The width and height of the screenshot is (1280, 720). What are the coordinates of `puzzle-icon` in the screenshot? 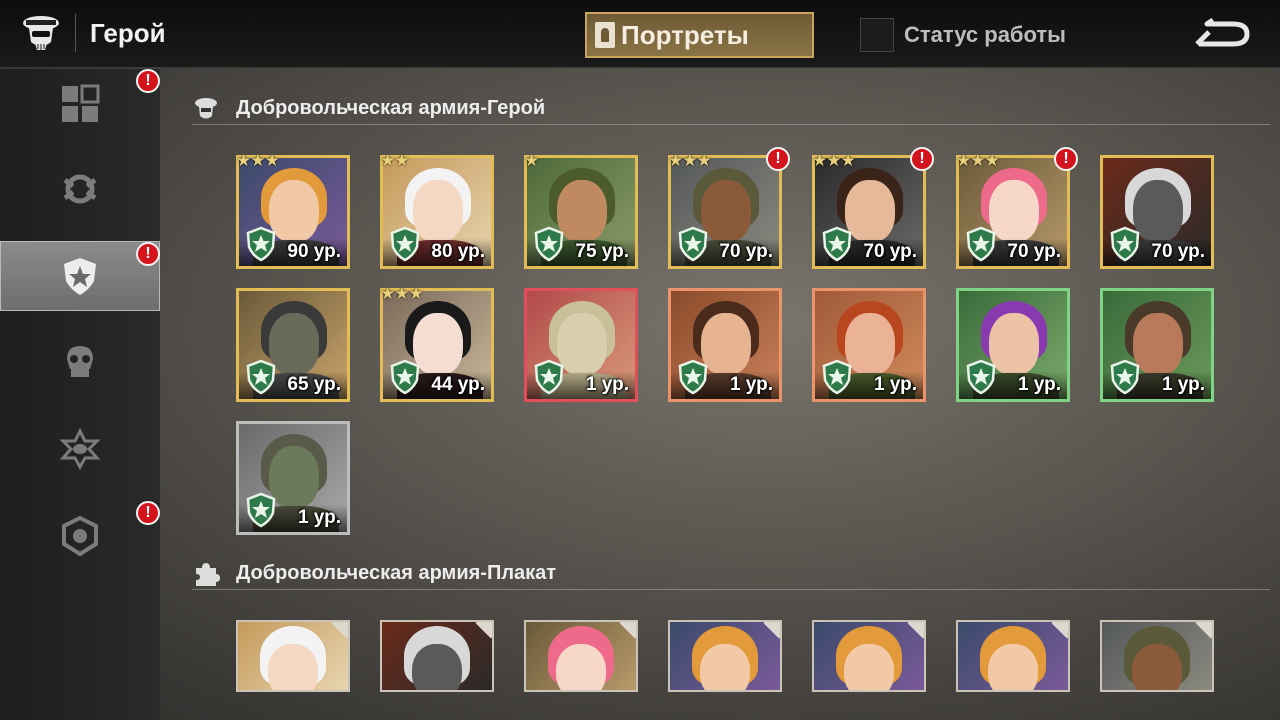 It's located at (208, 574).